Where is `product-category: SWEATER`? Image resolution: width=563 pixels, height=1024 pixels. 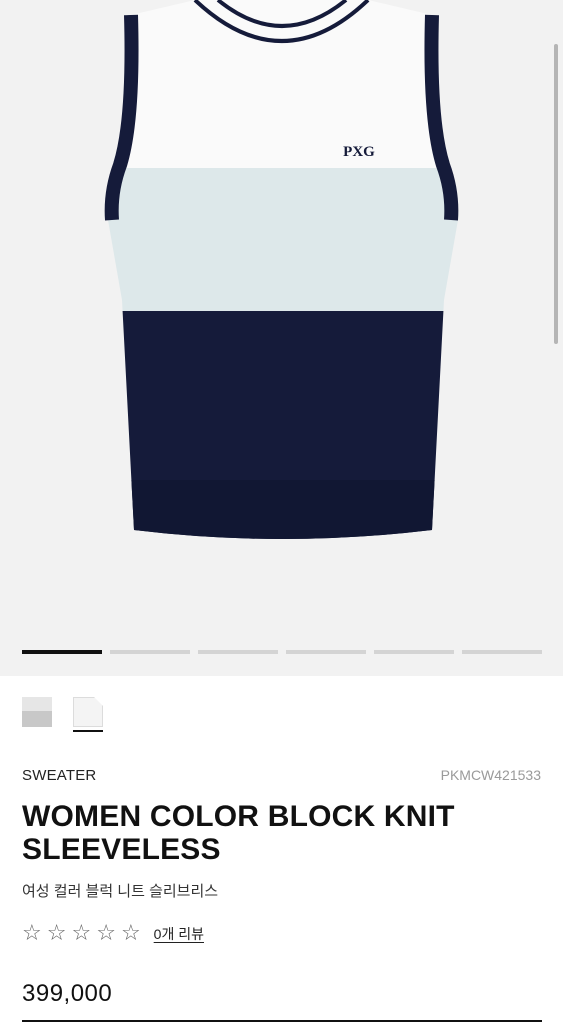
product-category: SWEATER is located at coordinates (59, 775).